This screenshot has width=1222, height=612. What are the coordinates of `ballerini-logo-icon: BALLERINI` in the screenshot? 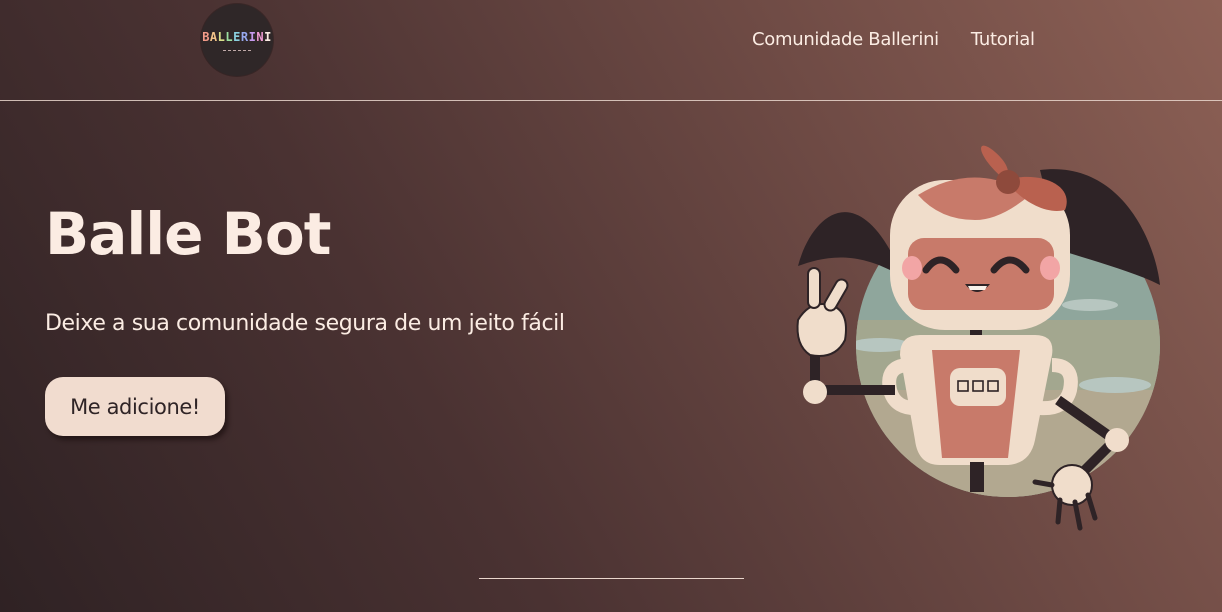 It's located at (237, 40).